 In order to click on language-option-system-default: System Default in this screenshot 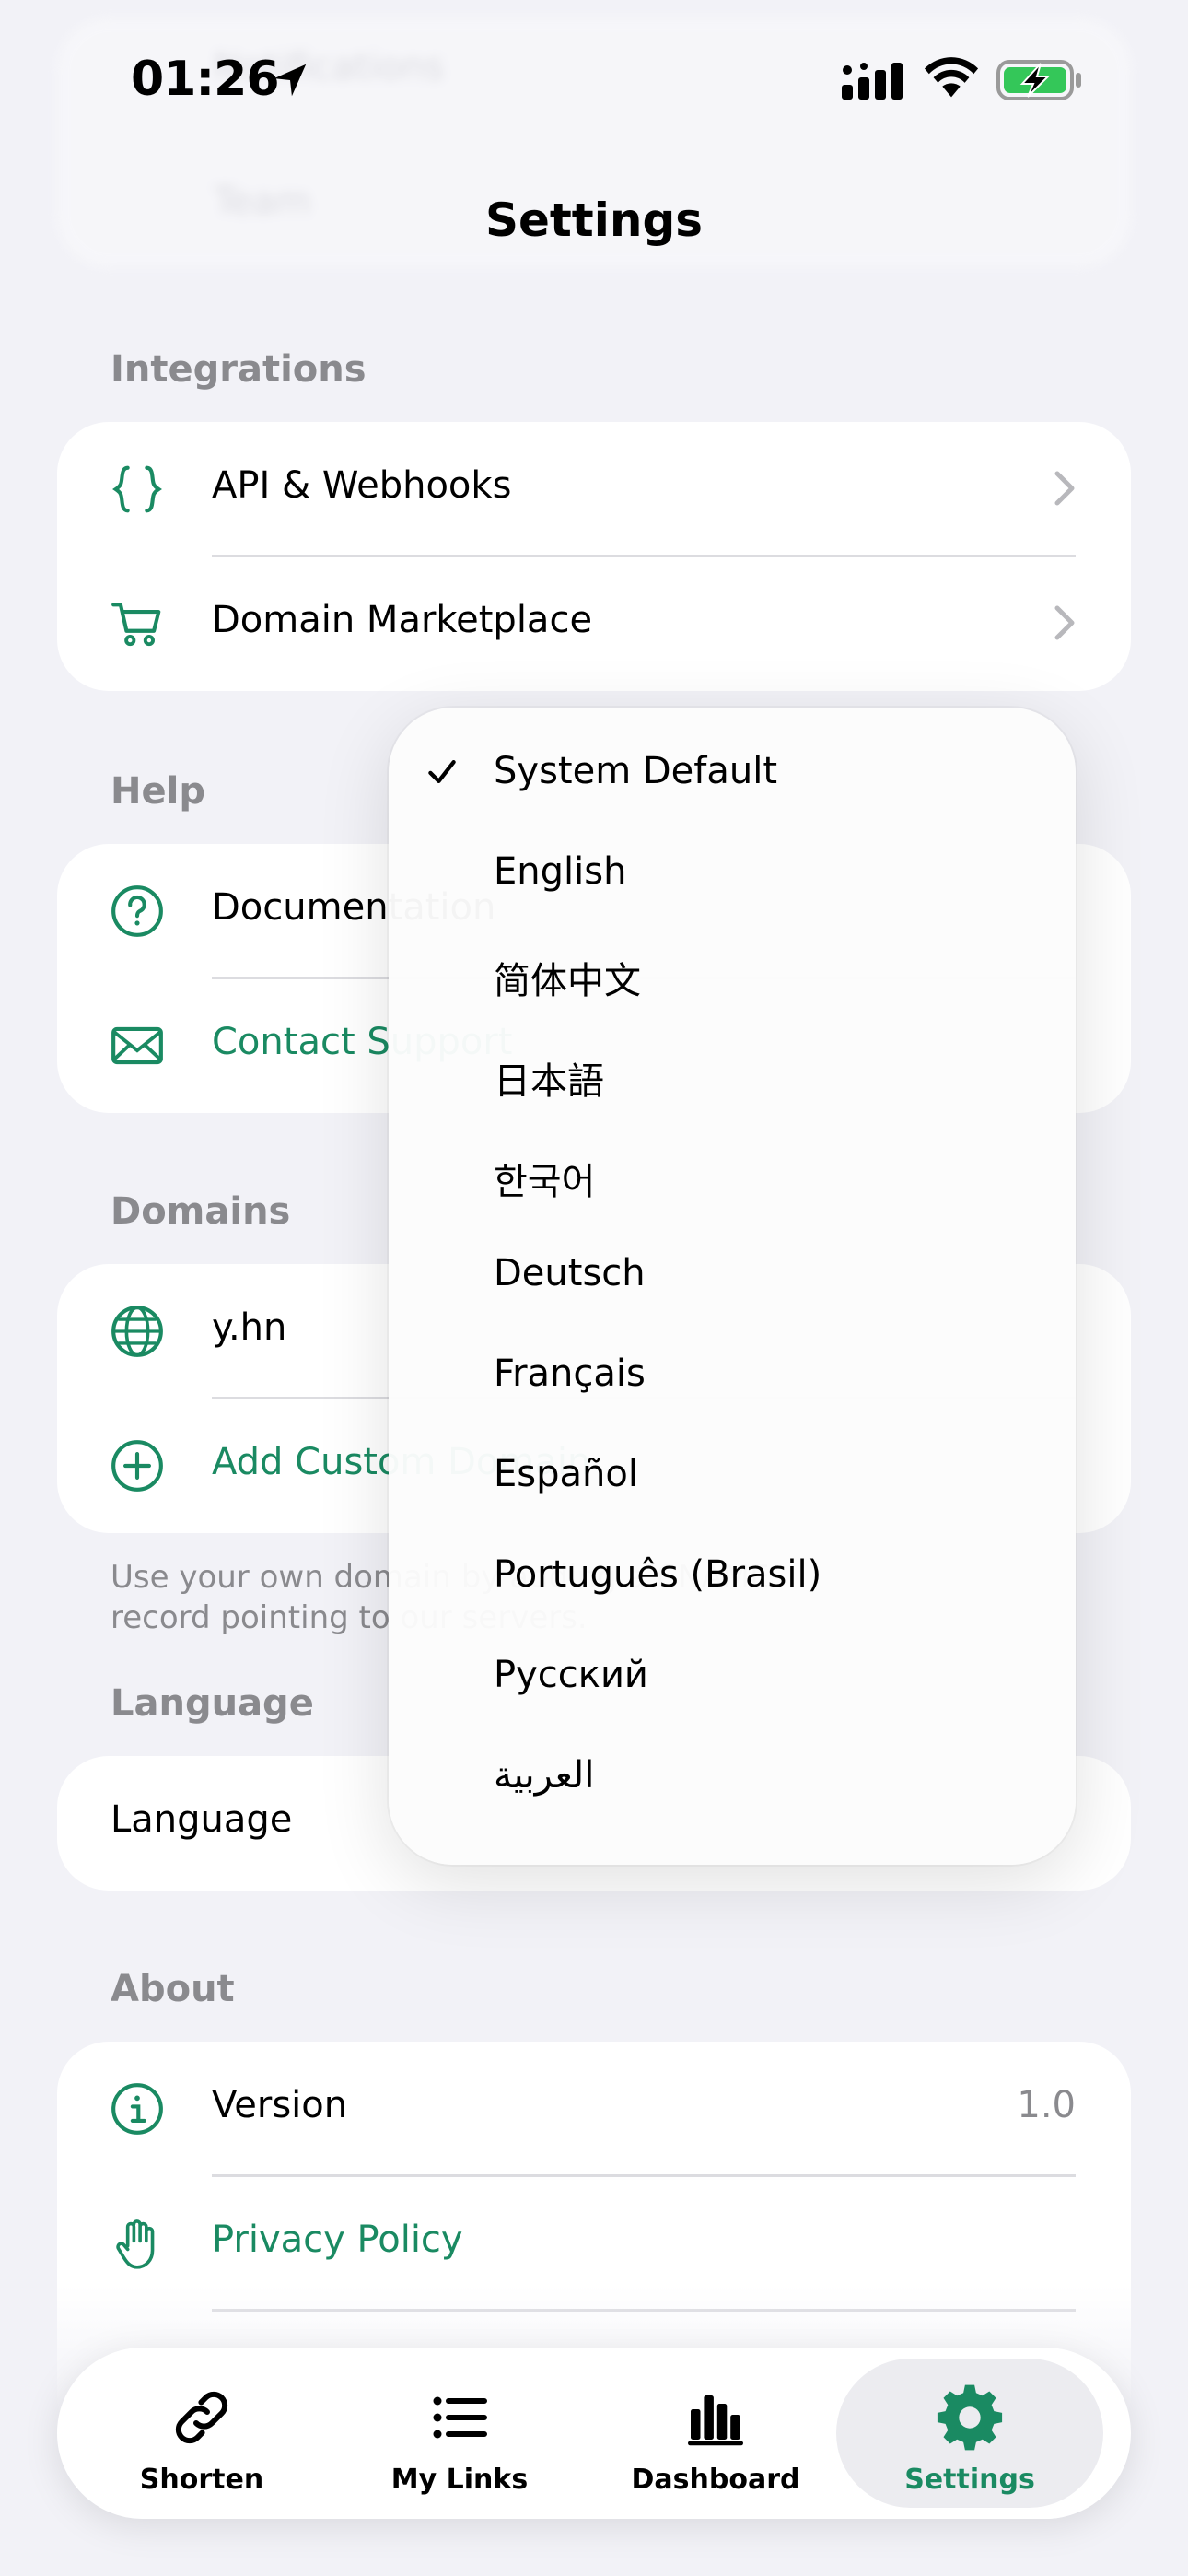, I will do `click(732, 778)`.